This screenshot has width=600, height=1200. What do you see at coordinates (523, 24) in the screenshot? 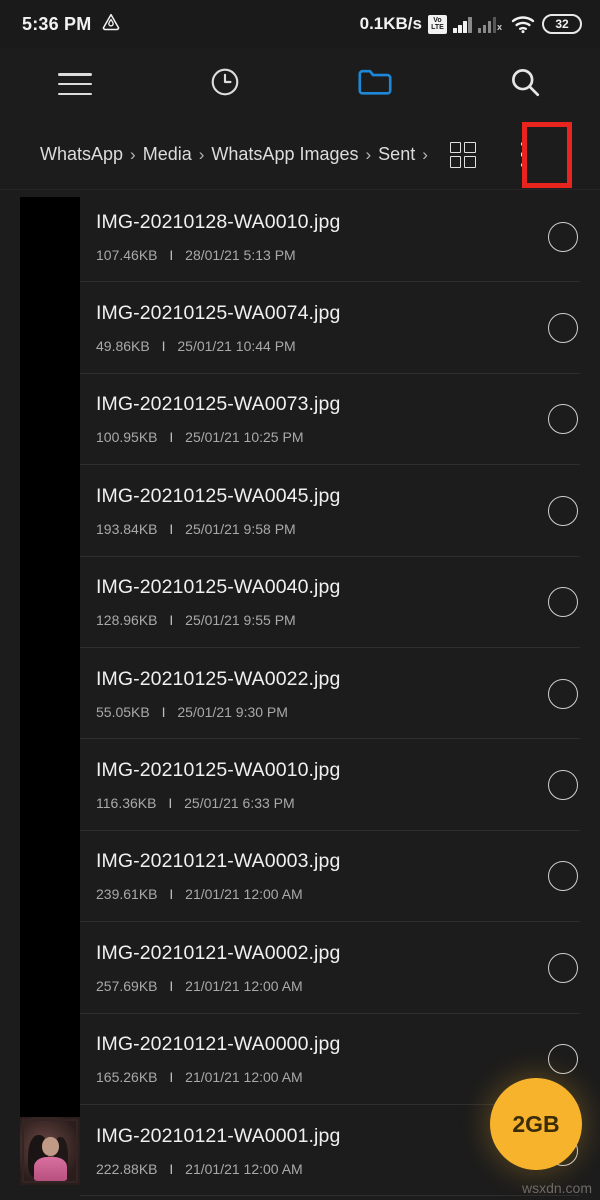
I see `wifi-icon` at bounding box center [523, 24].